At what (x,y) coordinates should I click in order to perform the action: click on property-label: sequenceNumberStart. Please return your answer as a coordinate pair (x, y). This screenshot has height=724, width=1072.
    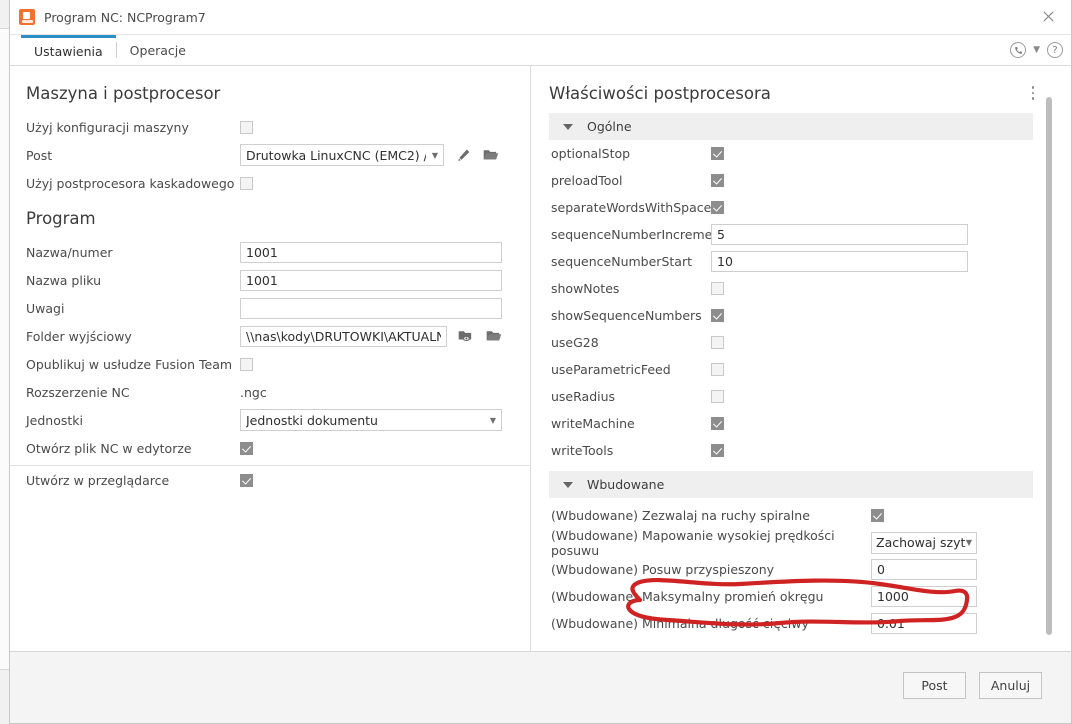
    Looking at the image, I should click on (621, 261).